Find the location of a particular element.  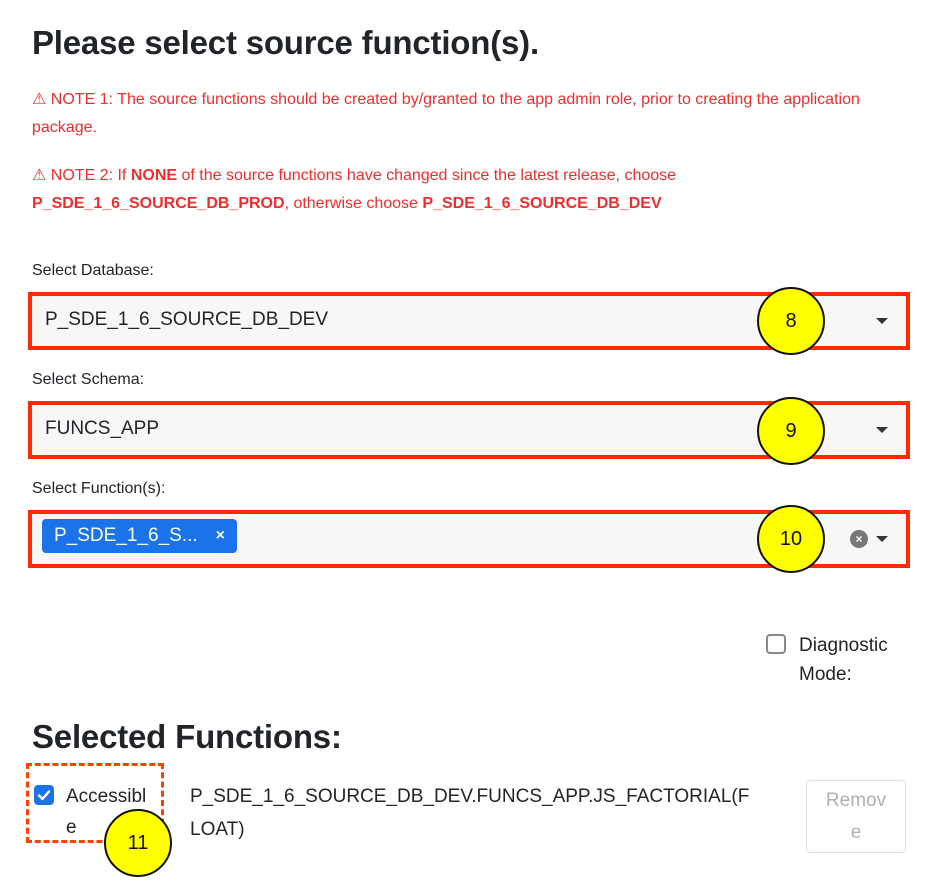

check-icon is located at coordinates (44, 795).